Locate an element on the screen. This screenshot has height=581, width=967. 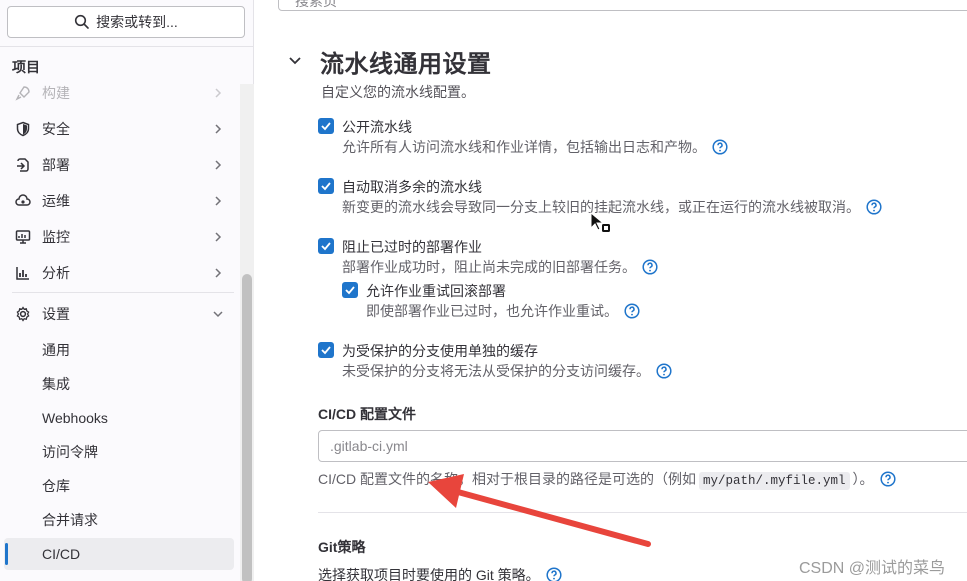
sidebar-item-settings: 设置 is located at coordinates (119, 314).